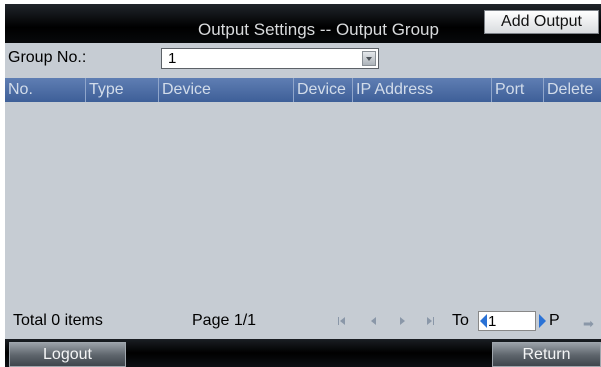 This screenshot has height=367, width=601. Describe the element at coordinates (546, 354) in the screenshot. I see `return-button: Return` at that location.